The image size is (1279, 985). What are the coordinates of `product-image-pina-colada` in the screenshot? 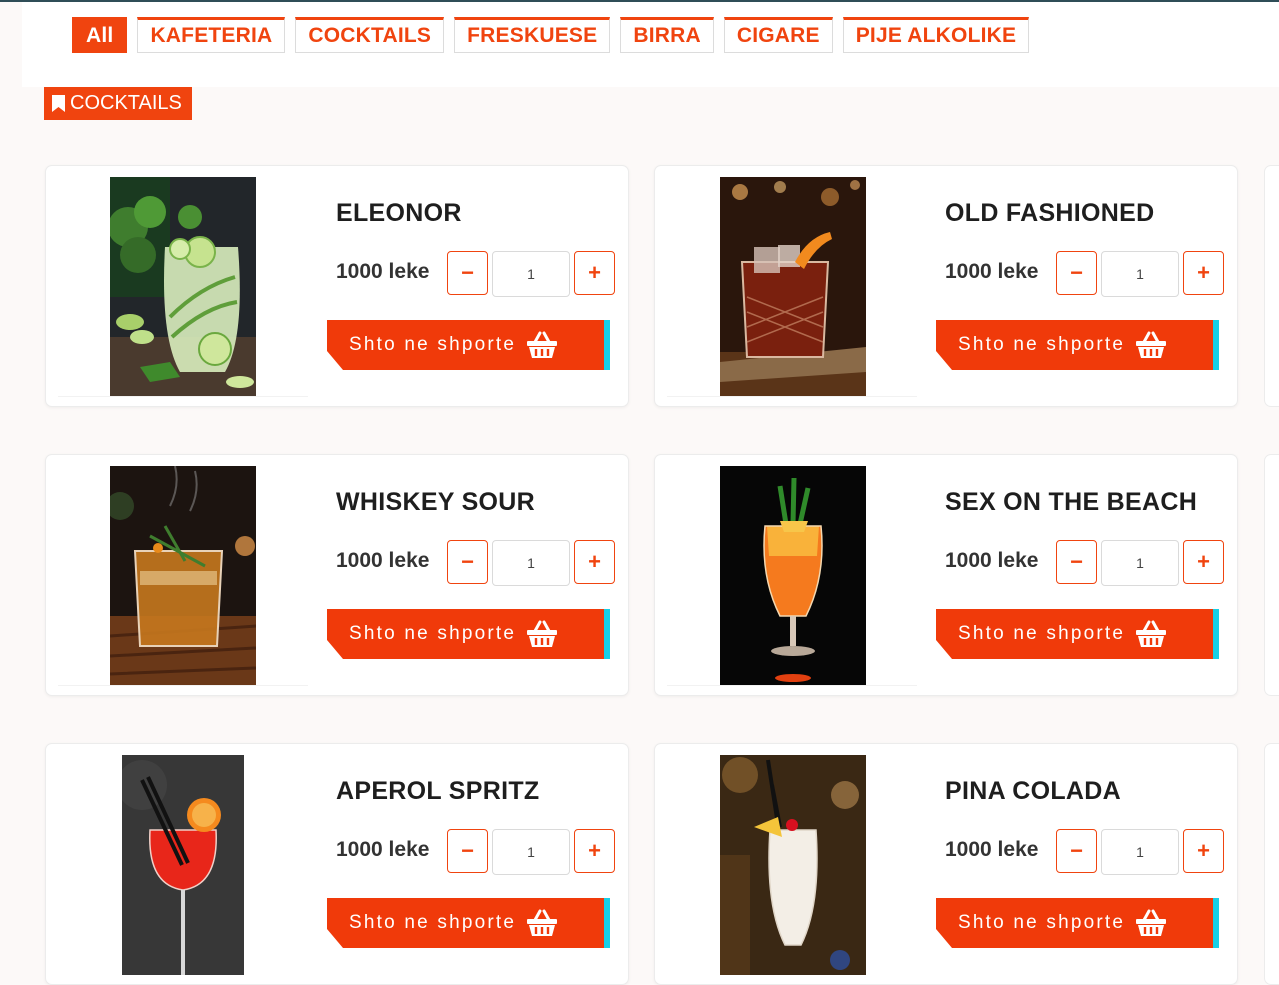 It's located at (793, 865).